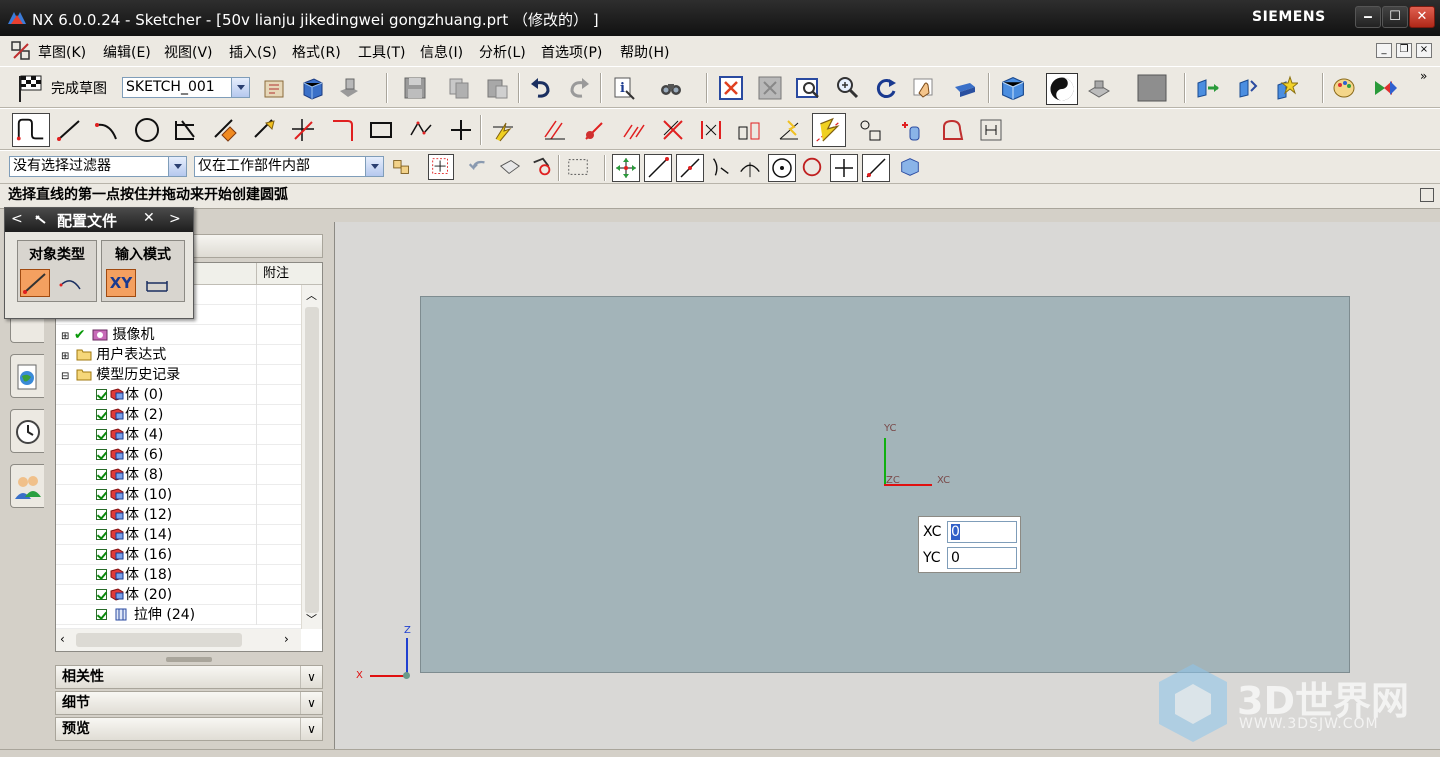  I want to click on type-filter-select: 没有选择过滤器, so click(98, 166).